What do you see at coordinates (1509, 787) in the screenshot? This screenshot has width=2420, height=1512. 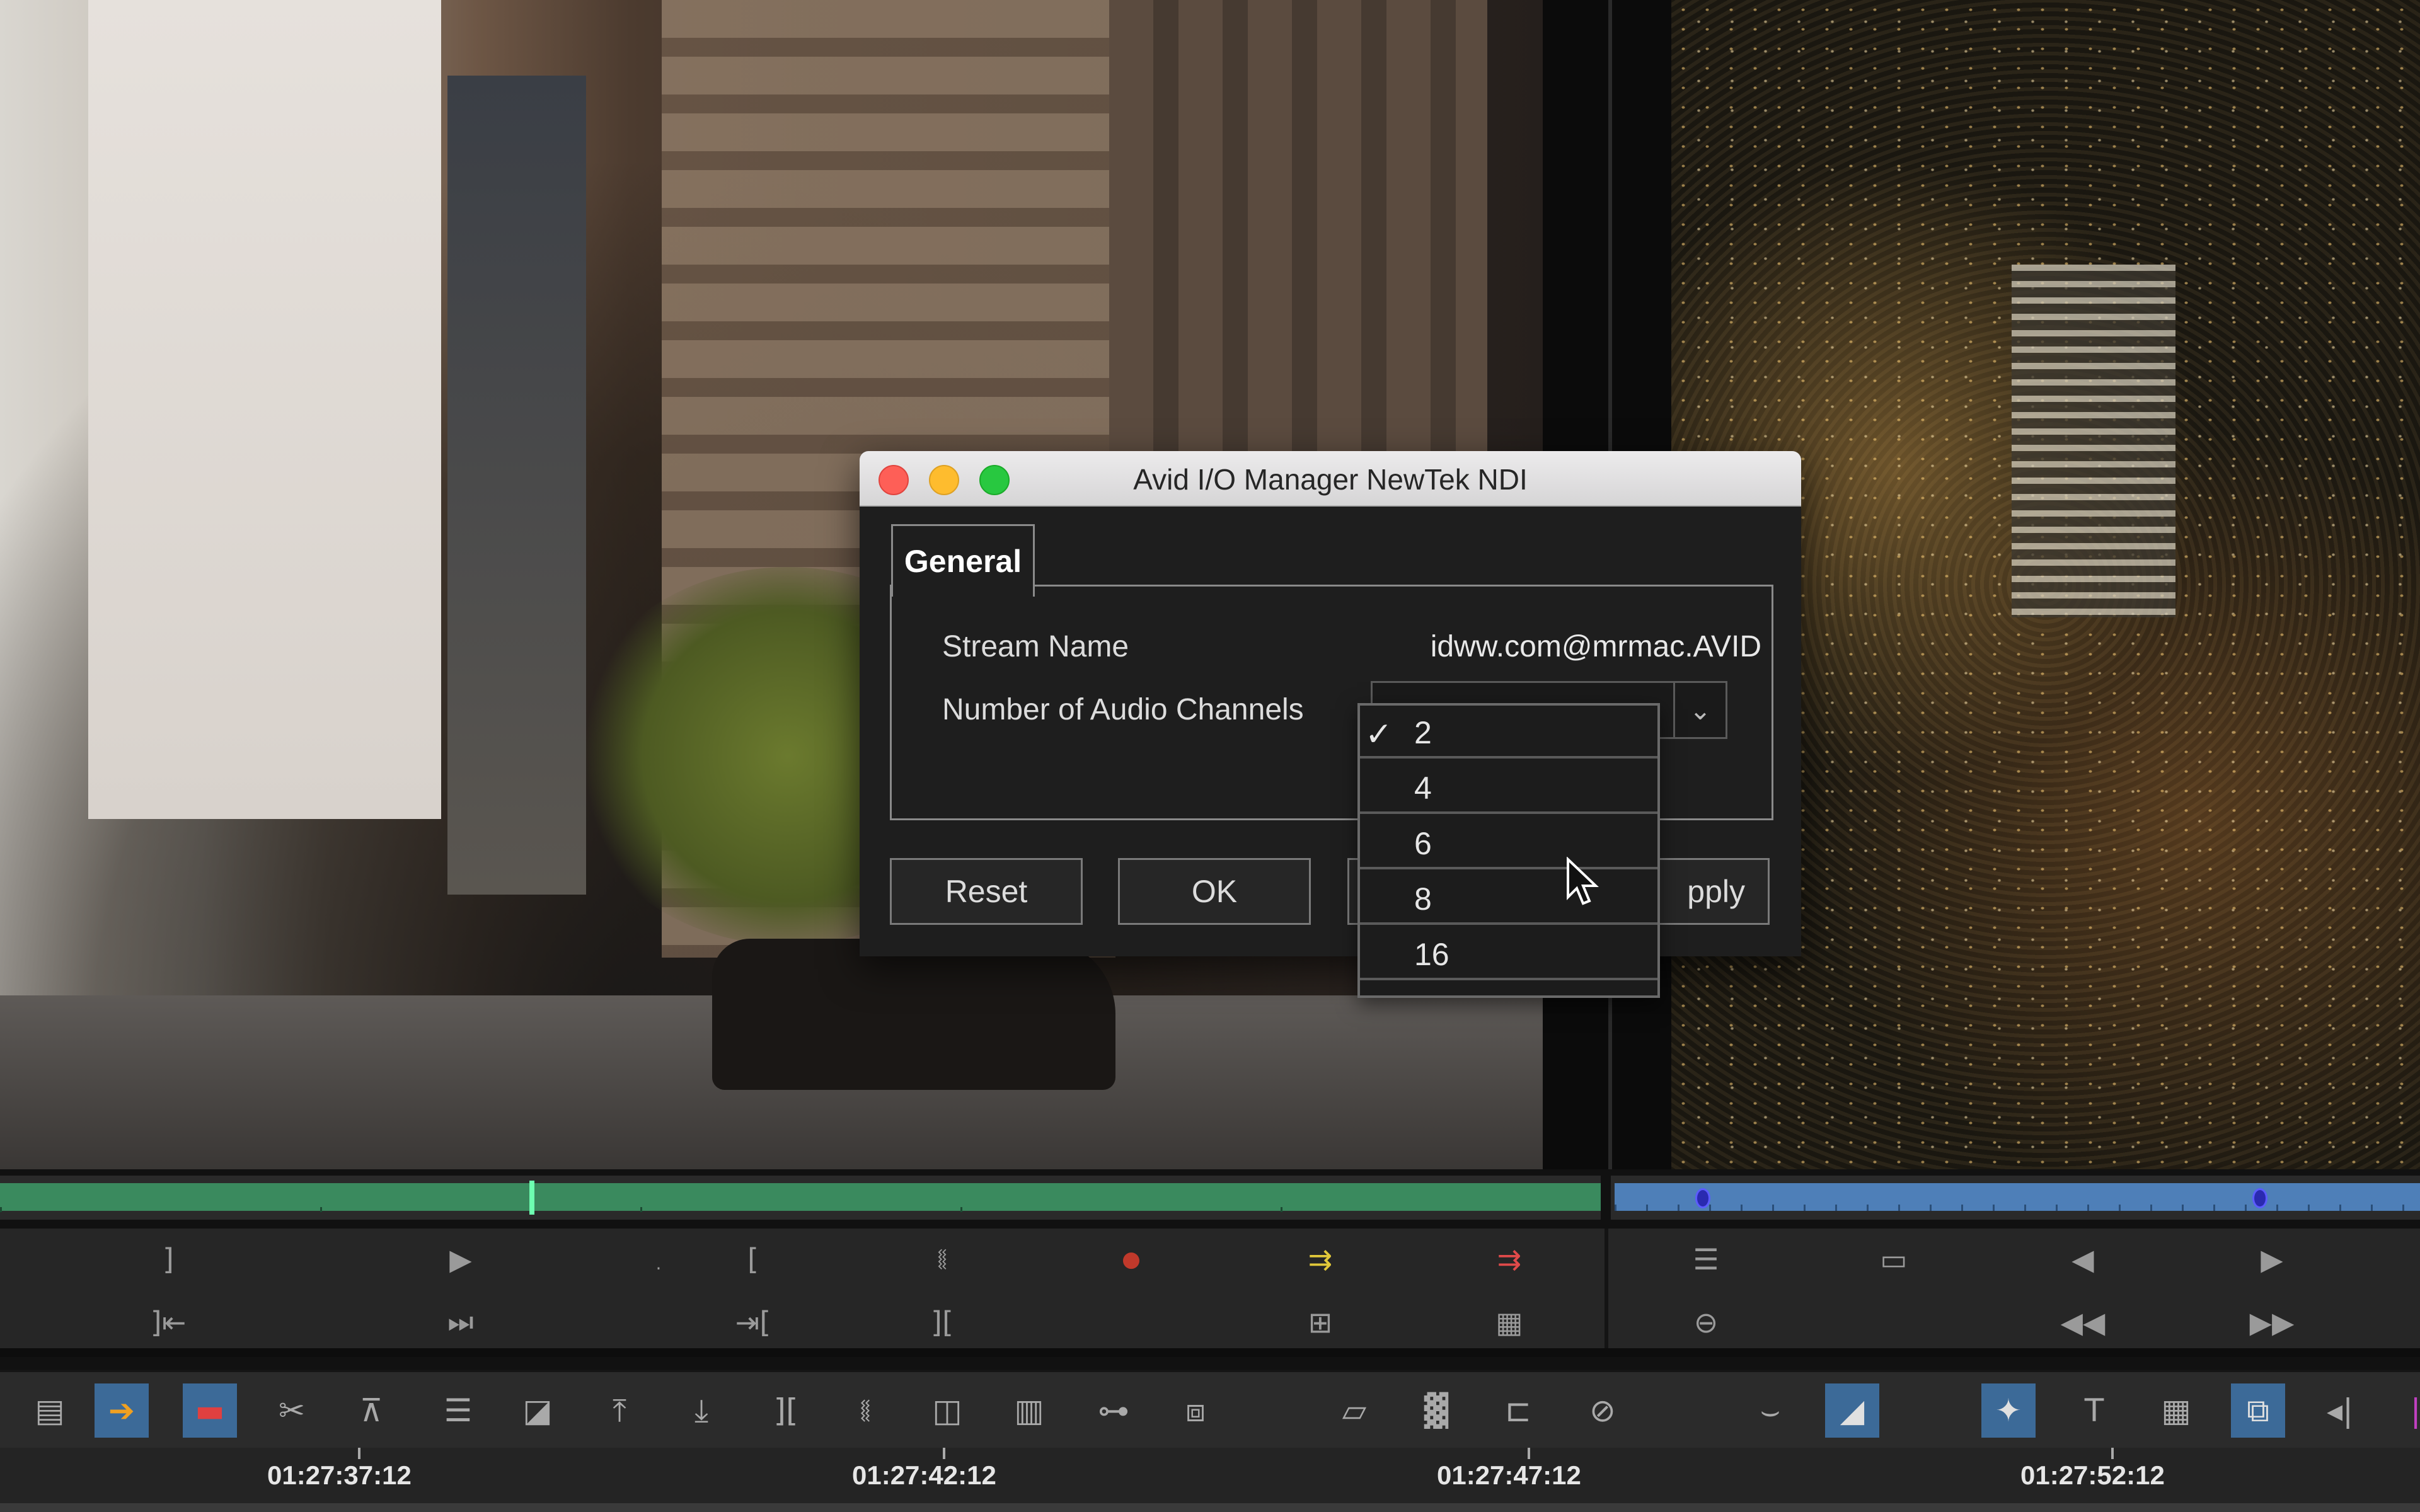 I see `dropdown-option: 4` at bounding box center [1509, 787].